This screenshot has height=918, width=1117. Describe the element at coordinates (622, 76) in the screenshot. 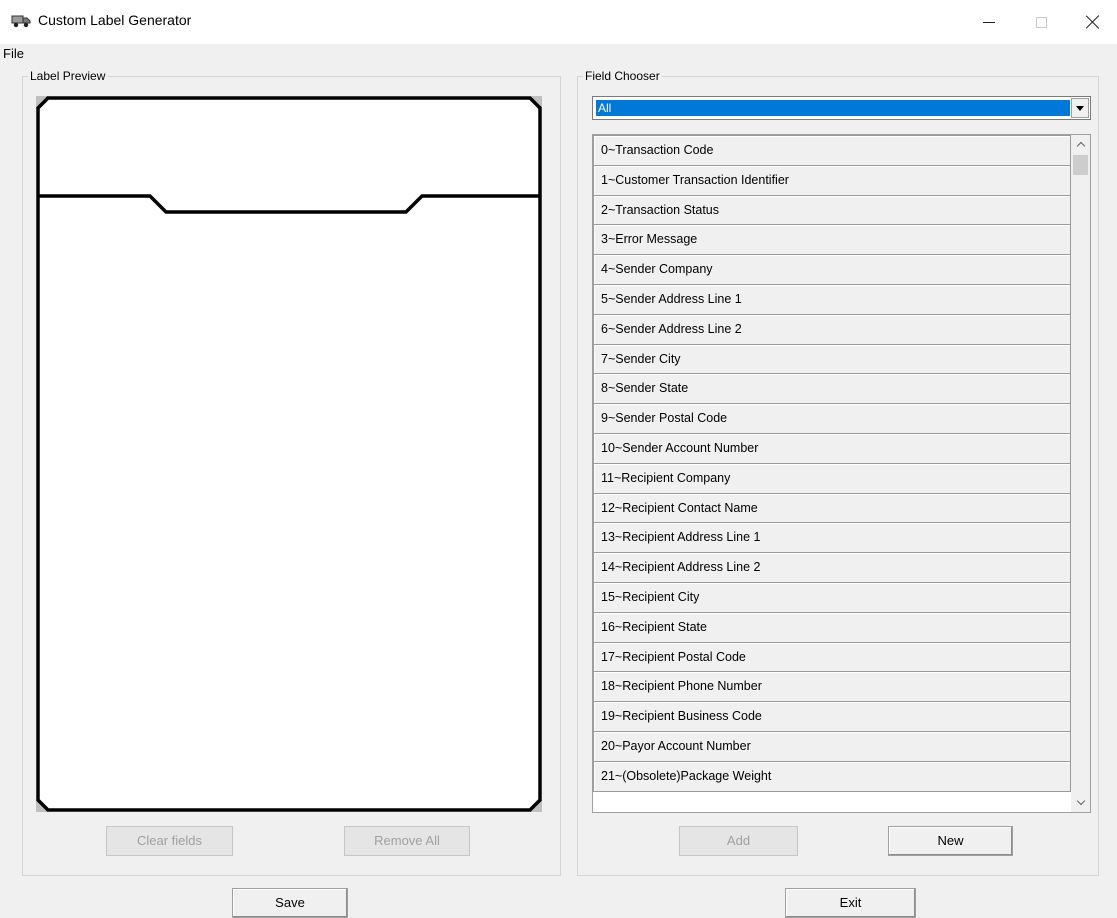

I see `field-chooser-legend: Field Chooser` at that location.